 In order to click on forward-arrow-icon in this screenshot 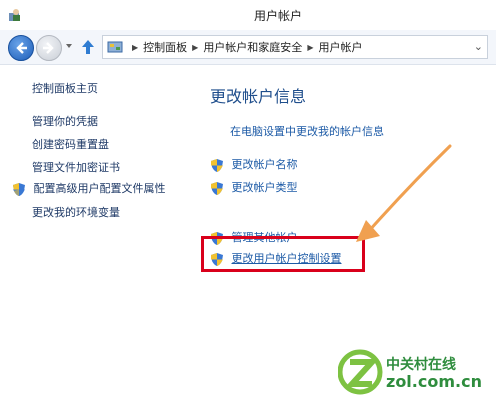, I will do `click(48, 48)`.